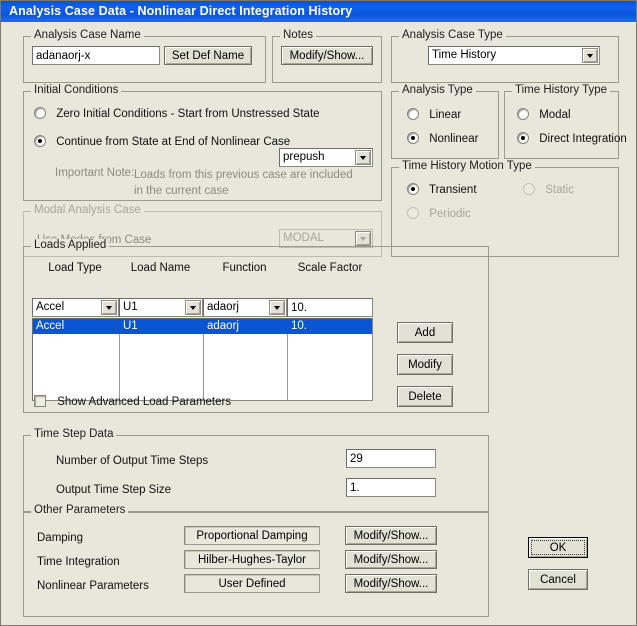  I want to click on number-of-output-time-steps-input: 29, so click(391, 458).